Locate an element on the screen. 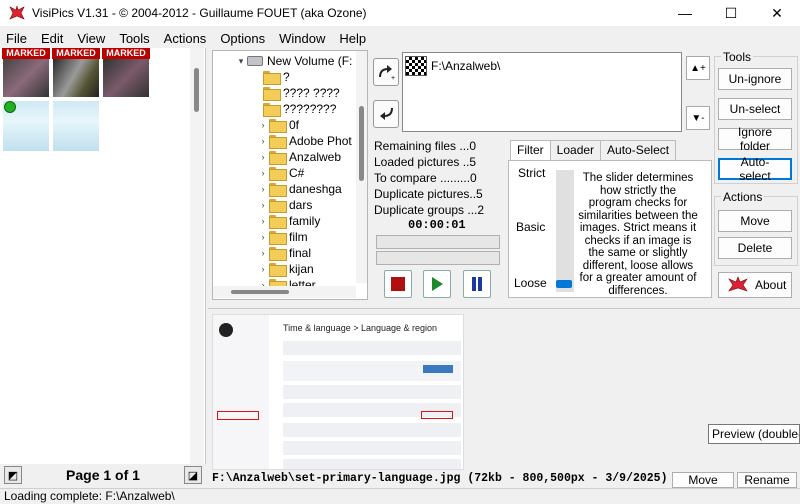 This screenshot has width=800, height=504. tree-folder: › family is located at coordinates (288, 221).